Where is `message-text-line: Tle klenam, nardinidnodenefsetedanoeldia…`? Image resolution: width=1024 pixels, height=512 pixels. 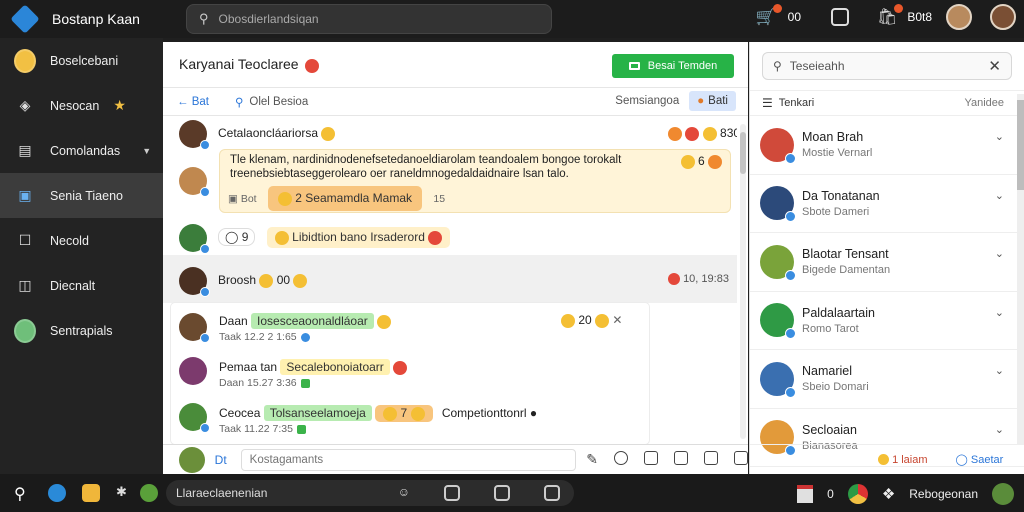 message-text-line: Tle klenam, nardinidnodenefsetedanoeldia… is located at coordinates (426, 160).